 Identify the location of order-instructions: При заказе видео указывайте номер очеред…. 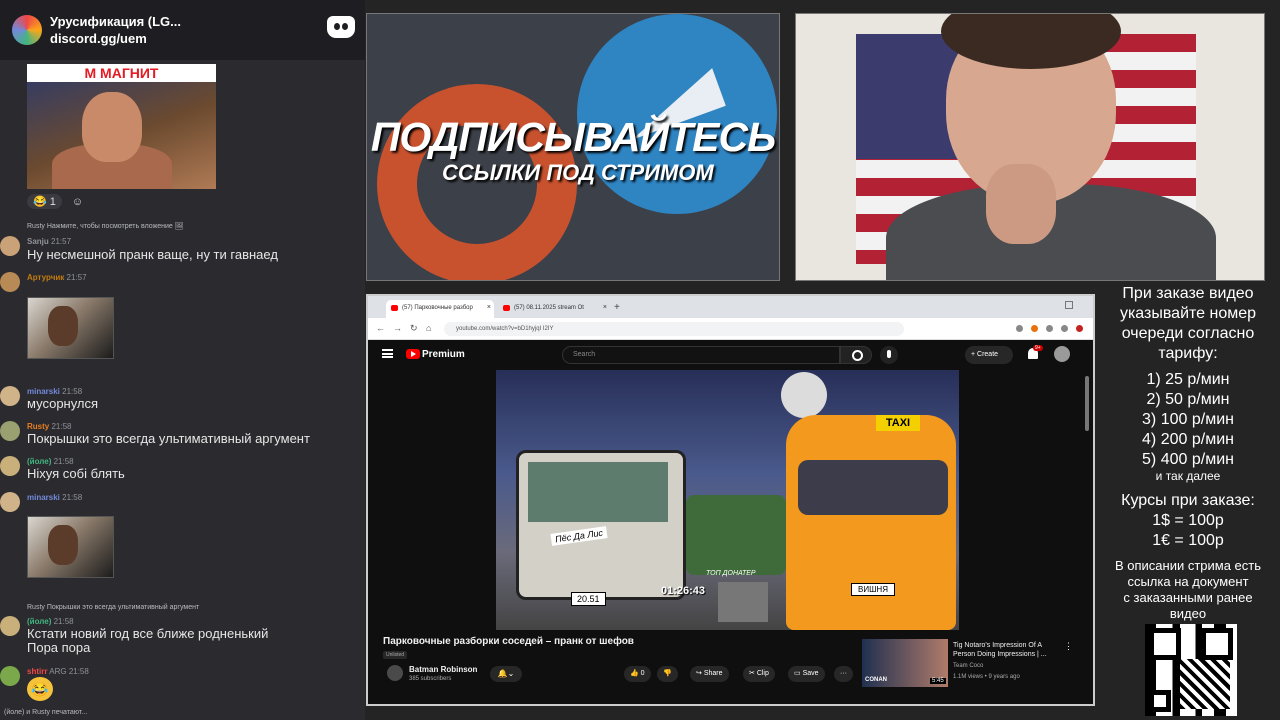
(1188, 323).